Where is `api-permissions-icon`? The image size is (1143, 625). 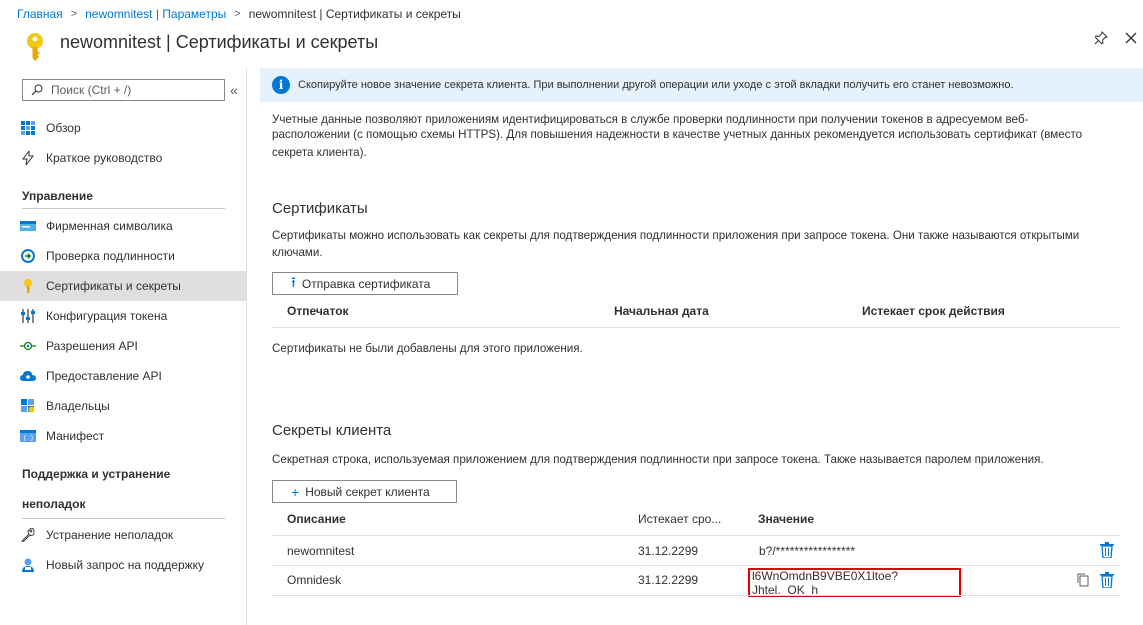 api-permissions-icon is located at coordinates (28, 346).